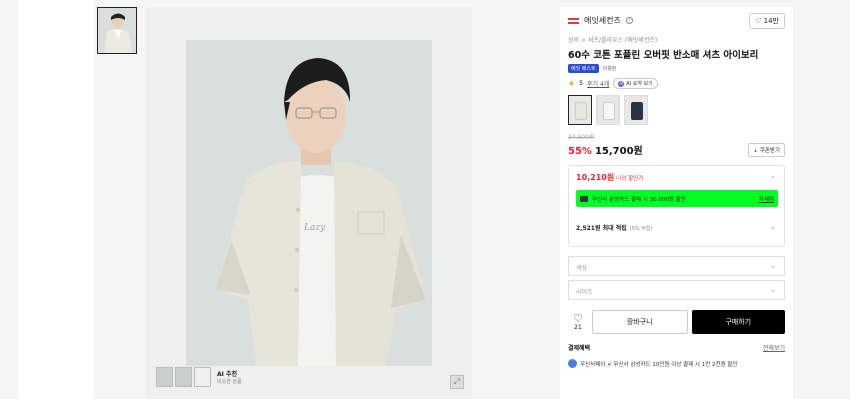 This screenshot has height=399, width=850. I want to click on badge-best: 에잇 베스트, so click(583, 68).